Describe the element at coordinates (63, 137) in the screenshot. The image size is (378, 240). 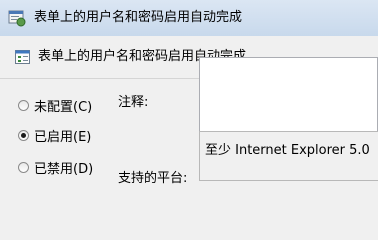
I see `radio-label-enabled: 已启用(E)` at that location.